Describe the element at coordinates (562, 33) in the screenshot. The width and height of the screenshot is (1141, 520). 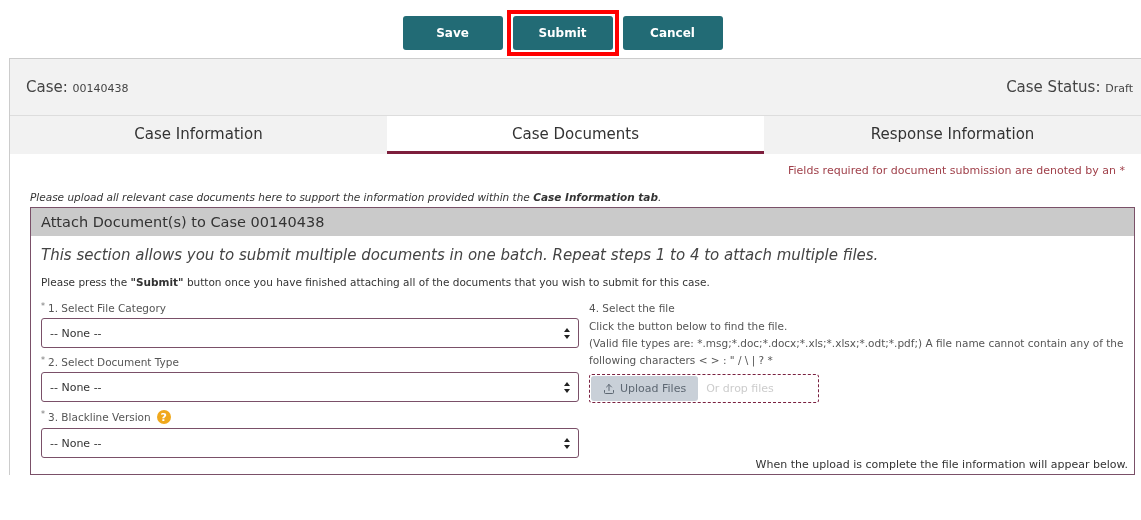
I see `action-button: Submit` at that location.